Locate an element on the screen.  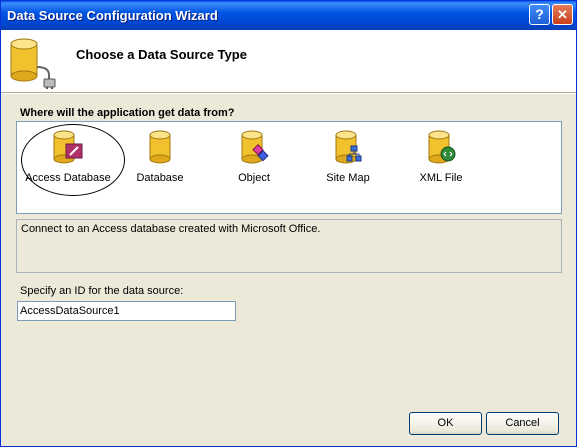
close-button: ✕ is located at coordinates (562, 14).